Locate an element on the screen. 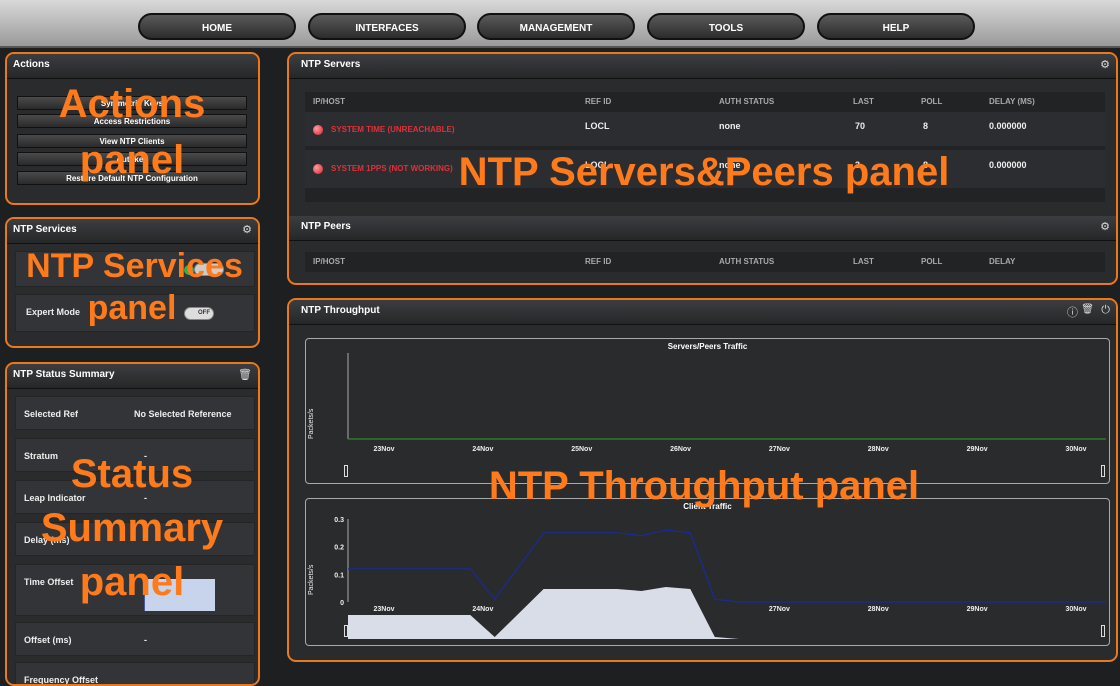  server-host: SYSTEM TIME (UNREACHABLE) is located at coordinates (393, 129).